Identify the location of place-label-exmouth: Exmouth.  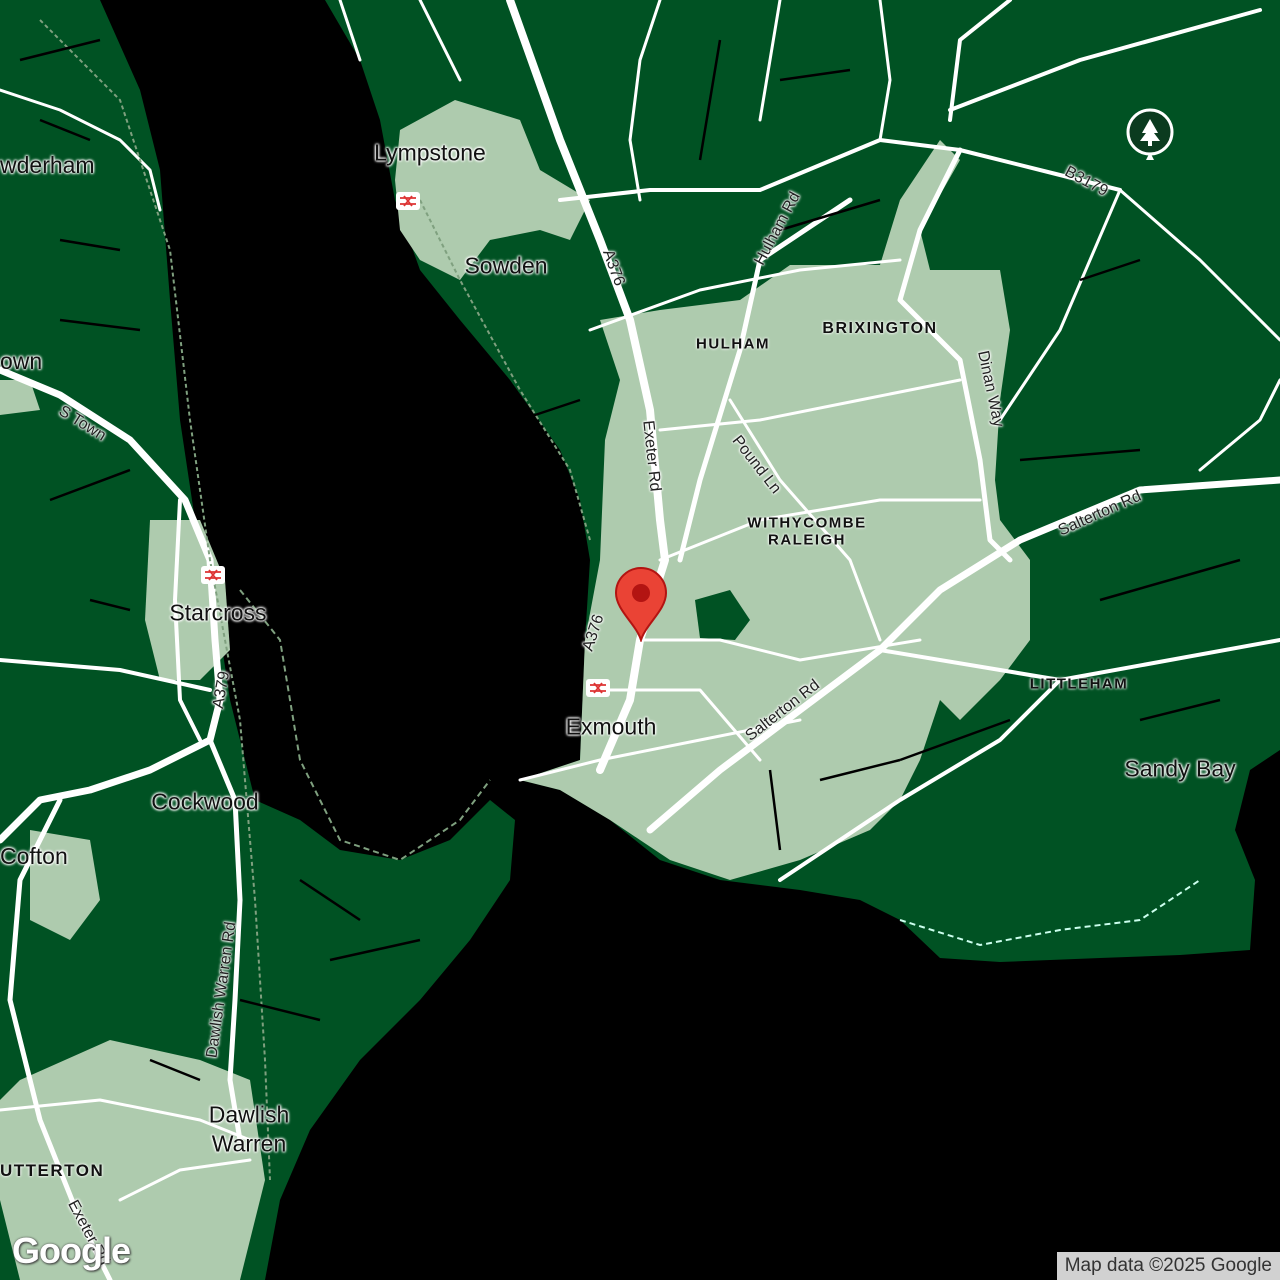
(611, 727).